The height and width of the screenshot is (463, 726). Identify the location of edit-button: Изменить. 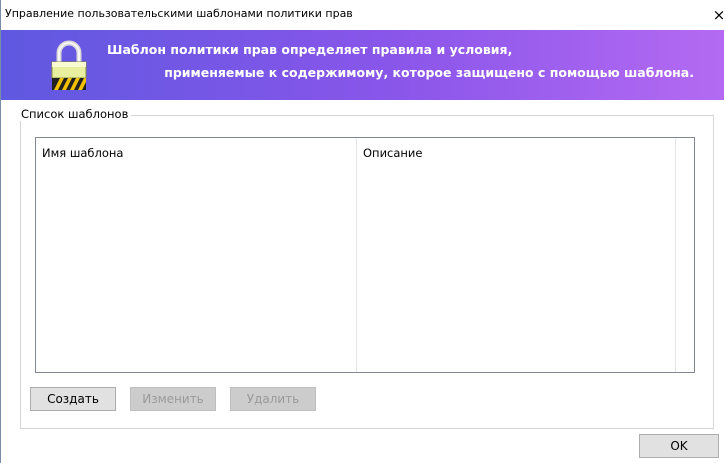
(173, 399).